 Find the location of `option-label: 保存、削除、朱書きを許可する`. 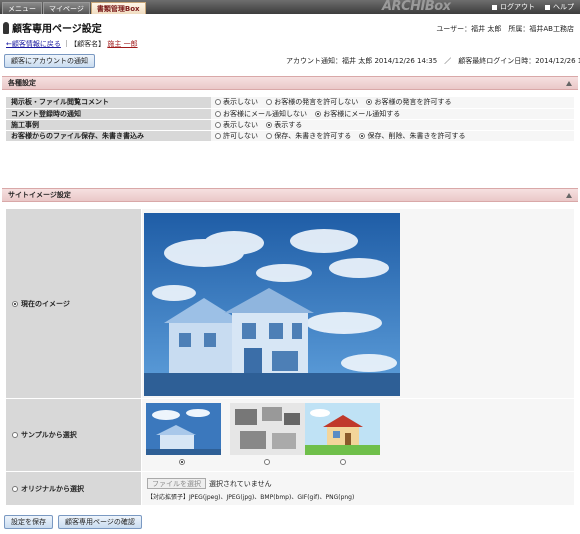

option-label: 保存、削除、朱書きを許可する is located at coordinates (416, 135).